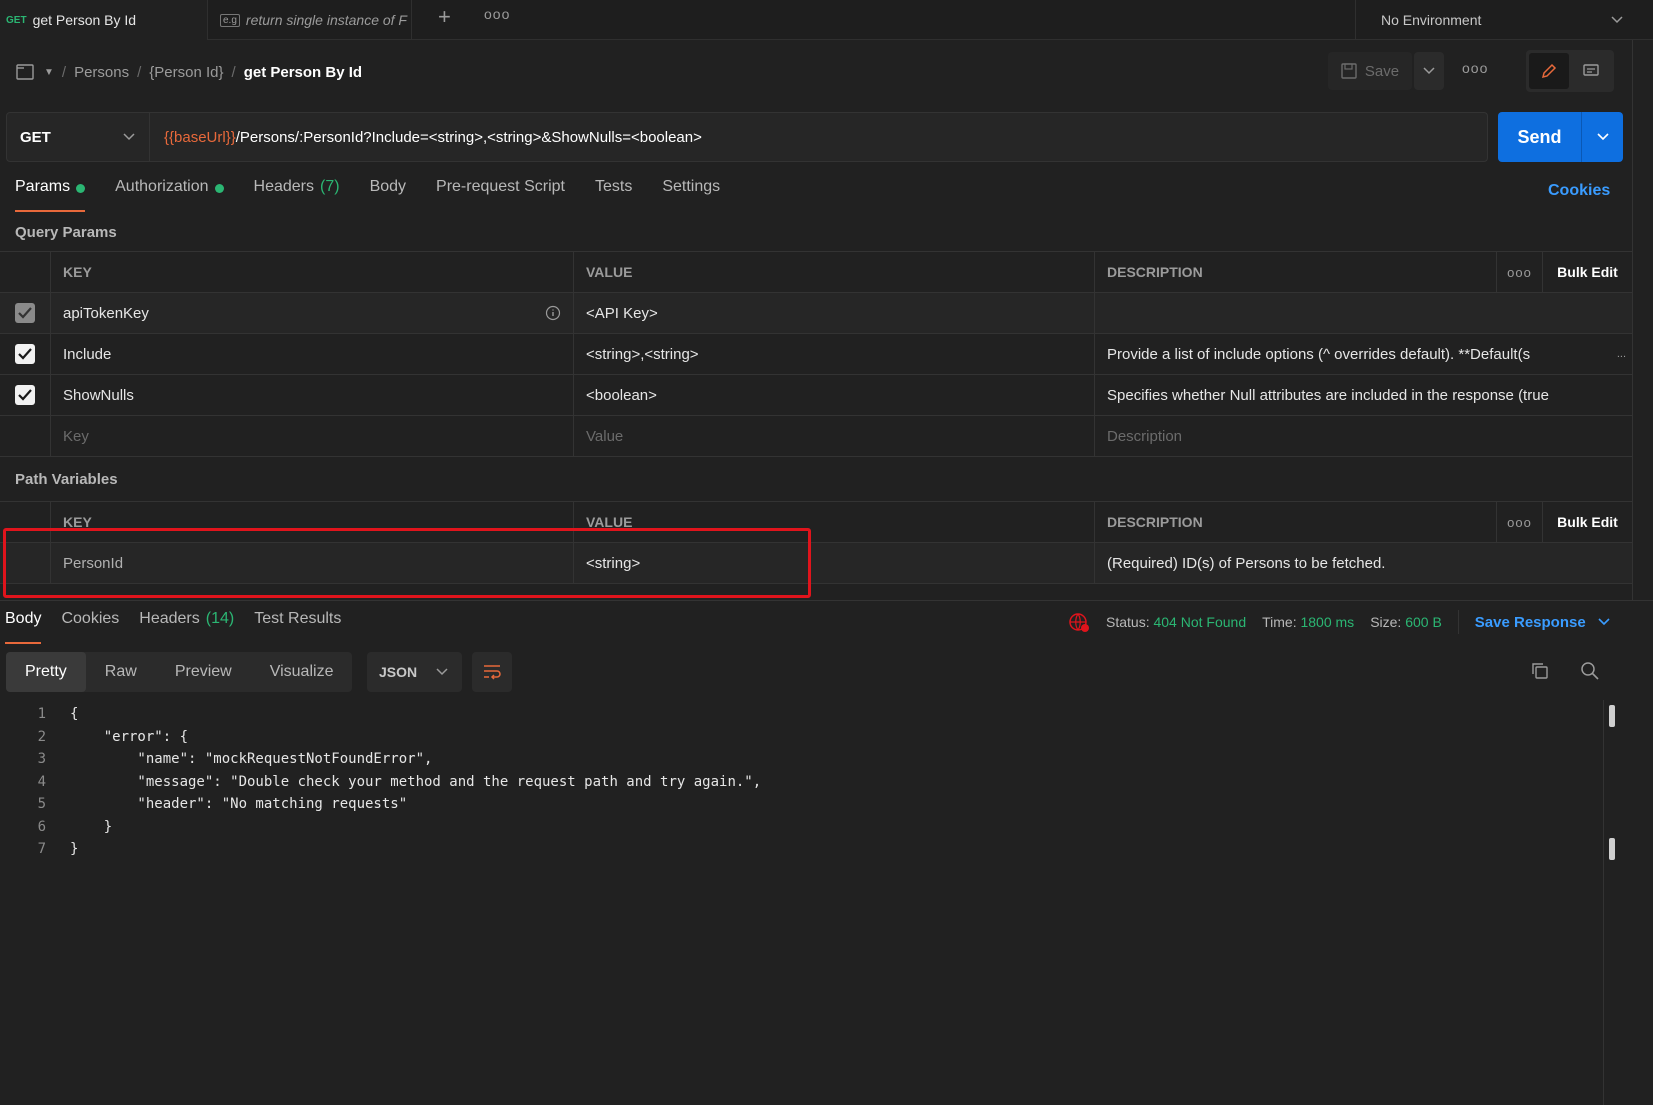 The height and width of the screenshot is (1105, 1653). What do you see at coordinates (222, 804) in the screenshot?
I see `code-line: 5 "header": "No matching requests"` at bounding box center [222, 804].